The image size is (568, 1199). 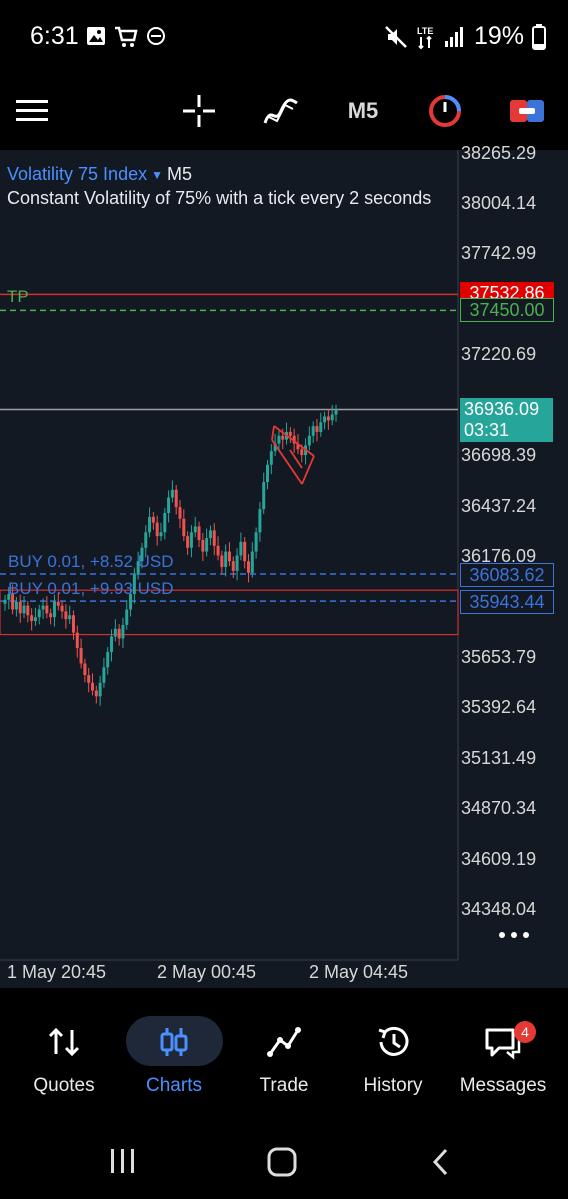 I want to click on price-scale-label: 35131.49, so click(x=499, y=758).